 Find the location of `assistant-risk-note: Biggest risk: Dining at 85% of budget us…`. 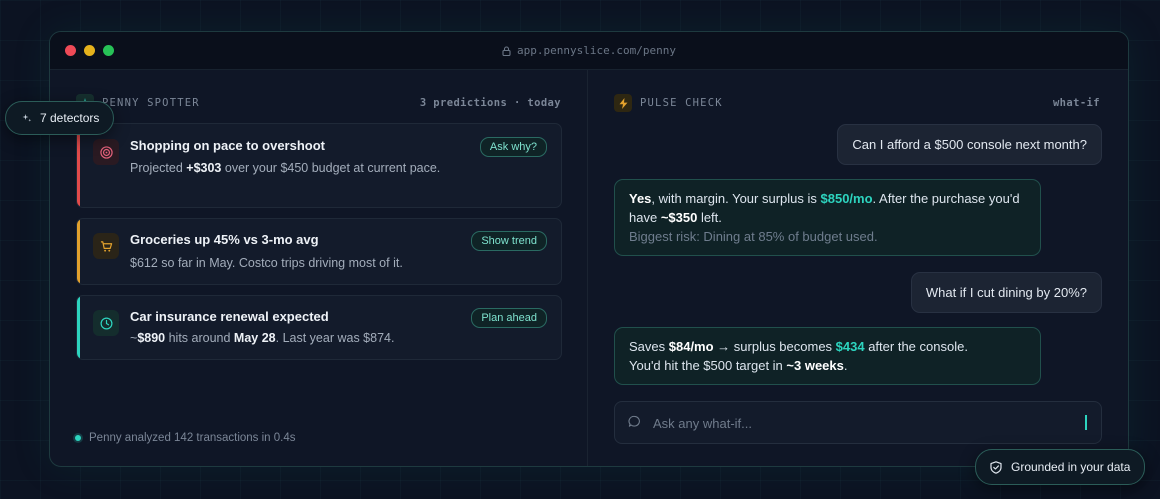

assistant-risk-note: Biggest risk: Dining at 85% of budget us… is located at coordinates (753, 236).